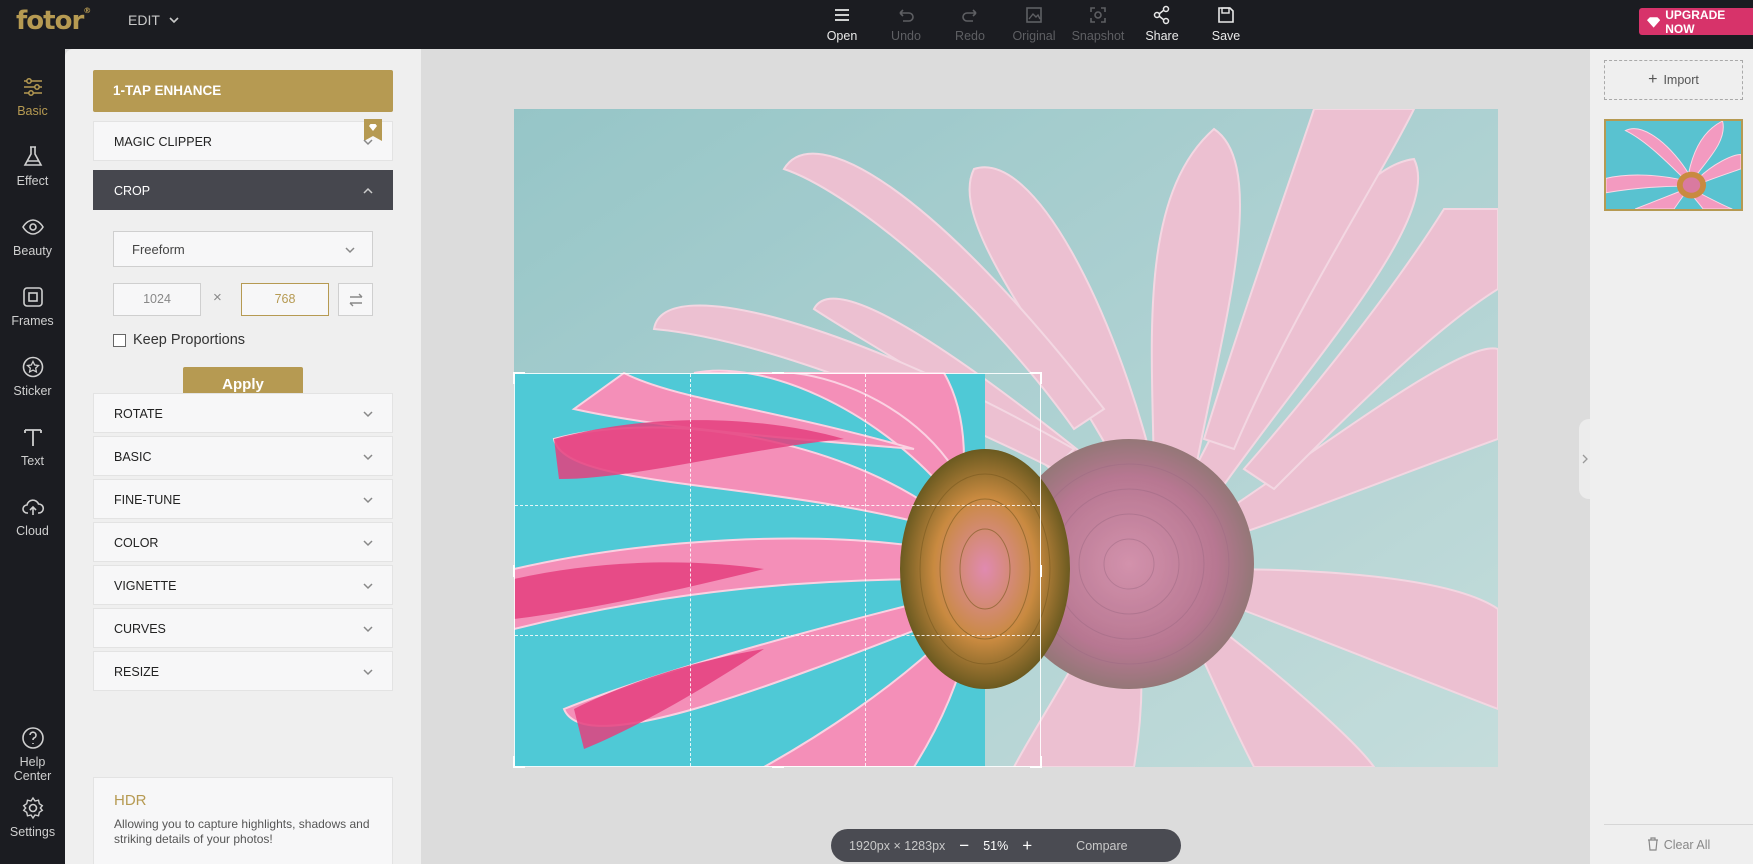 This screenshot has width=1753, height=864. What do you see at coordinates (243, 249) in the screenshot?
I see `crop-ratio-select: Freeform` at bounding box center [243, 249].